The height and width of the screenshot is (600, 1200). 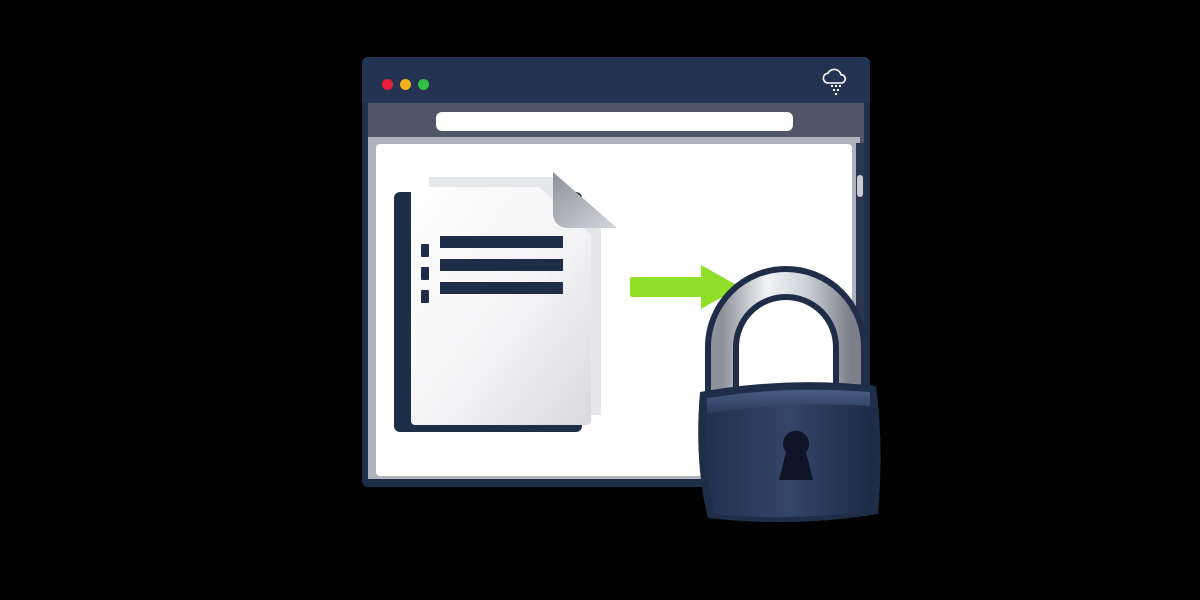 What do you see at coordinates (505, 302) in the screenshot?
I see `document-icon` at bounding box center [505, 302].